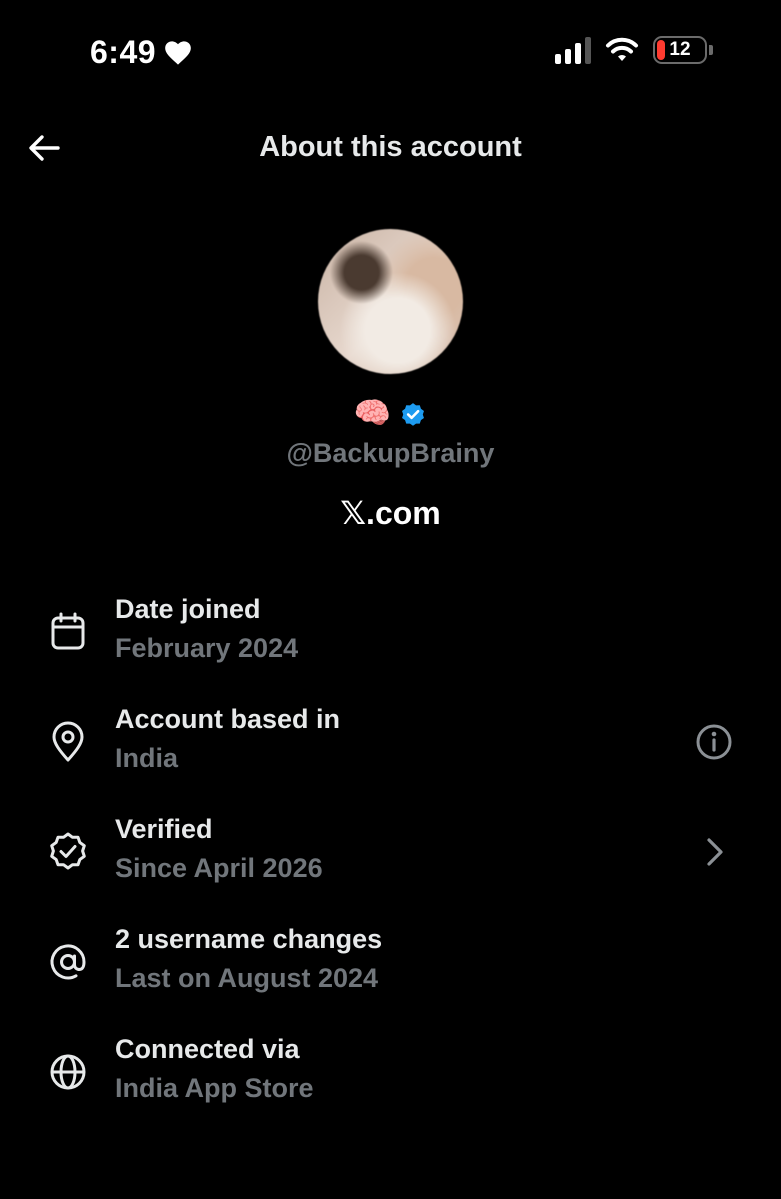  What do you see at coordinates (390, 513) in the screenshot?
I see `site-name: 𝕏.com` at bounding box center [390, 513].